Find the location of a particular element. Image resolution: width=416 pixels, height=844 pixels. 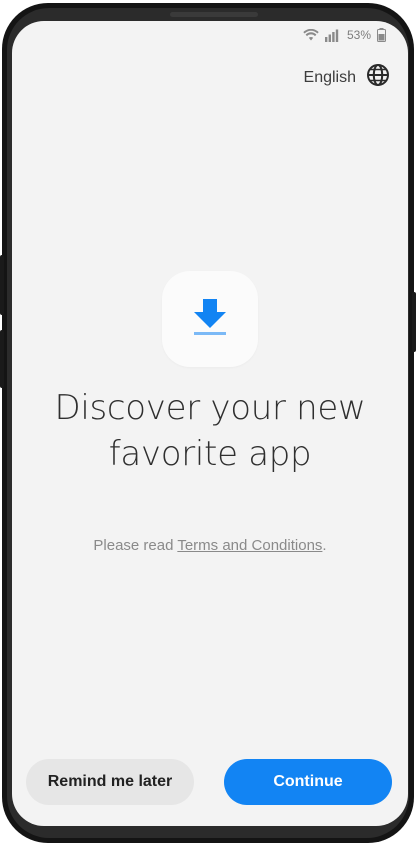

wifi-icon is located at coordinates (311, 35).